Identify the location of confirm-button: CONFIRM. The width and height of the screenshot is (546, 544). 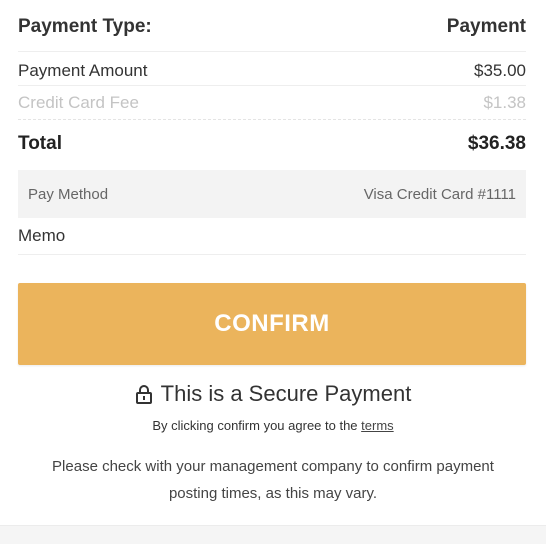
(272, 324).